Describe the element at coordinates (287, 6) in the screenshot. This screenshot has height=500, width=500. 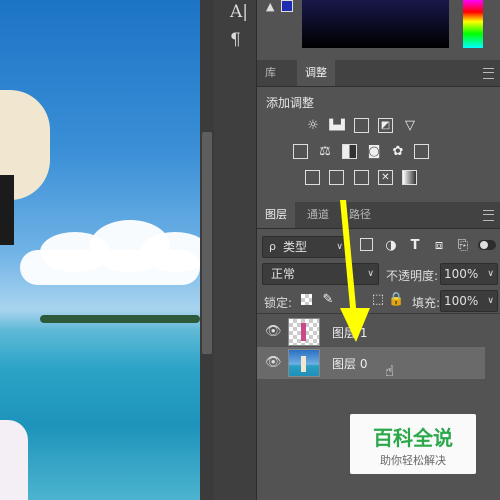
I see `color-swatch` at that location.